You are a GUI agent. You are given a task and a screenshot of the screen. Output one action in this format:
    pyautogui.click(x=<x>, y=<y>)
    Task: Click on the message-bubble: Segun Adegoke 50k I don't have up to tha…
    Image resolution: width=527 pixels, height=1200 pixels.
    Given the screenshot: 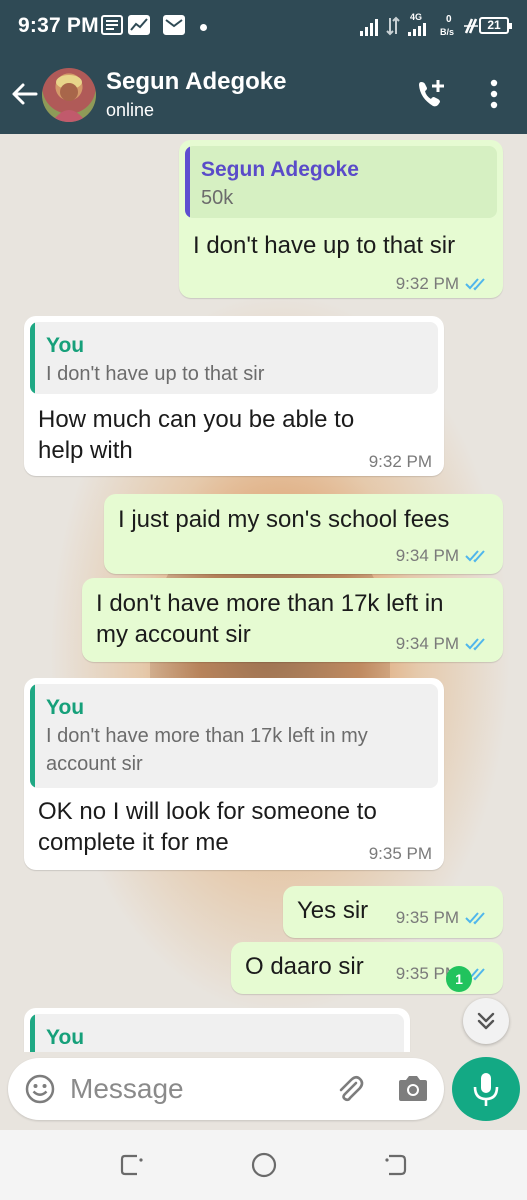 What is the action you would take?
    pyautogui.click(x=341, y=219)
    